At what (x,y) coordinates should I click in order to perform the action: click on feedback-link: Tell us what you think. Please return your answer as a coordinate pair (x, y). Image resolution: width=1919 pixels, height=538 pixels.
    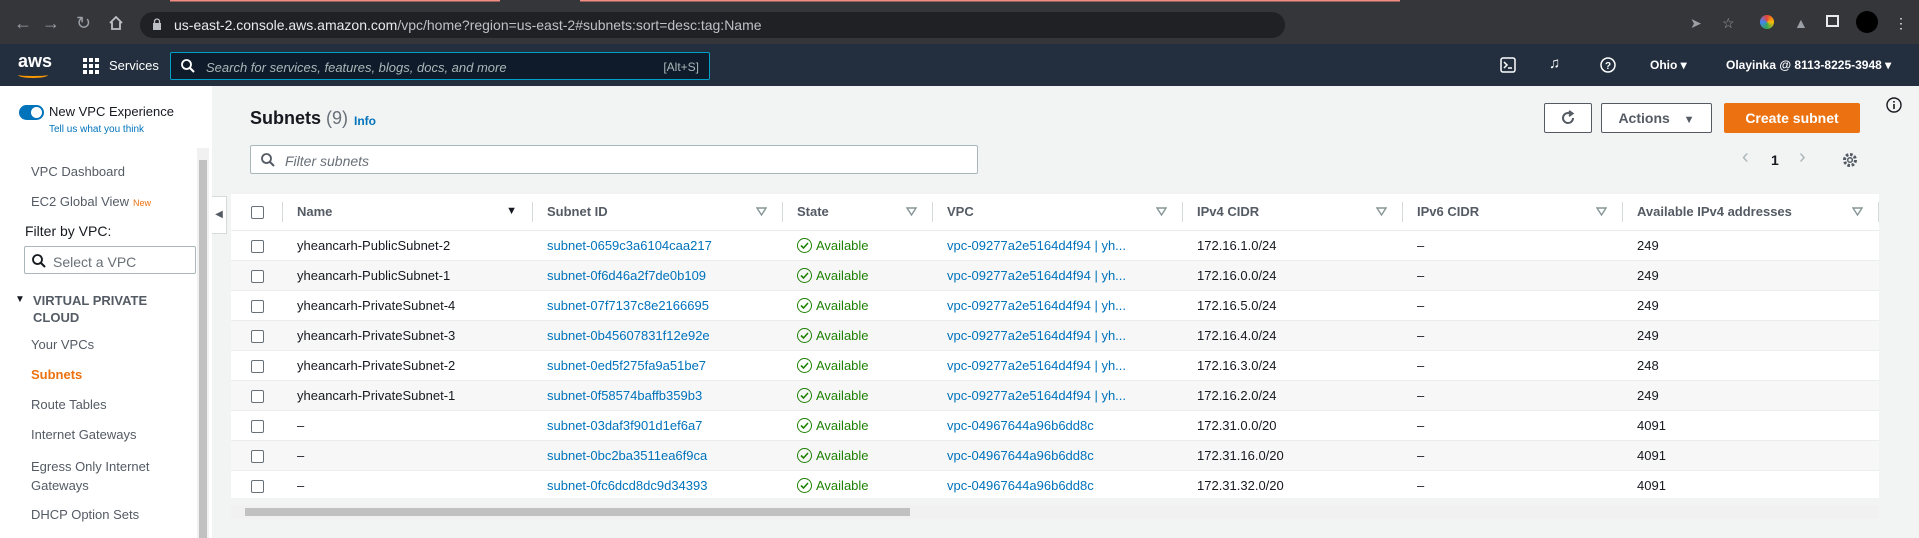
    Looking at the image, I should click on (96, 129).